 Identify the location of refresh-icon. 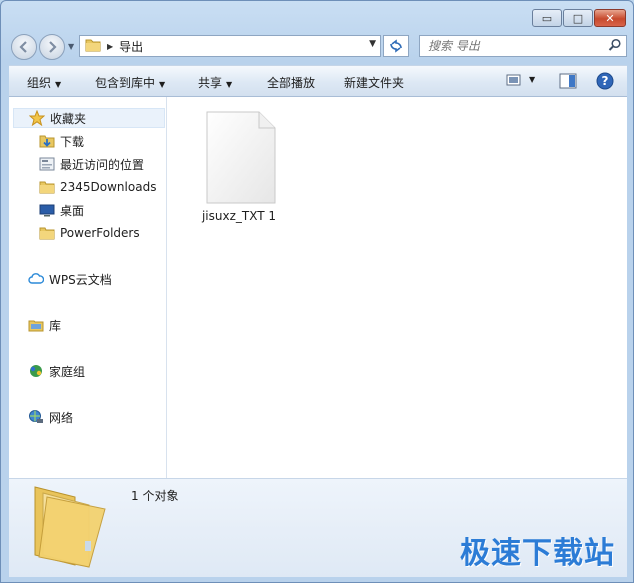
(396, 46).